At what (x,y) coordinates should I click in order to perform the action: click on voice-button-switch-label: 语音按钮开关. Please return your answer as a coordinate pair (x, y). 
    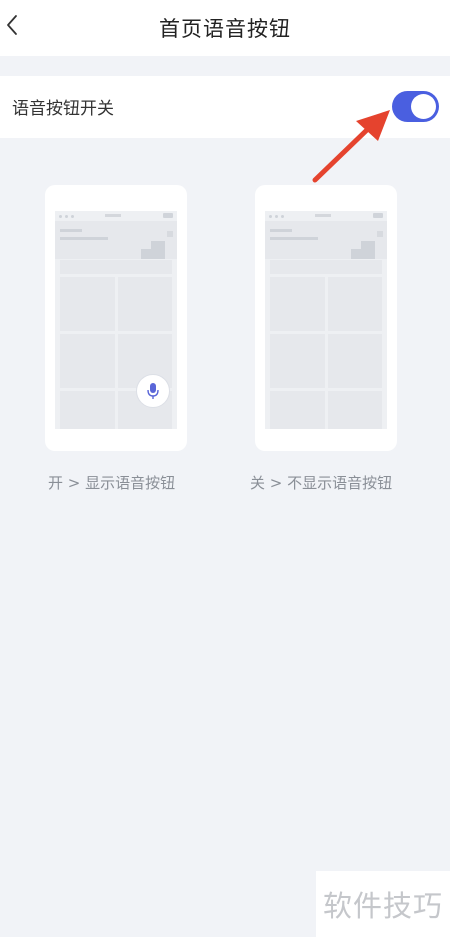
    Looking at the image, I should click on (63, 109).